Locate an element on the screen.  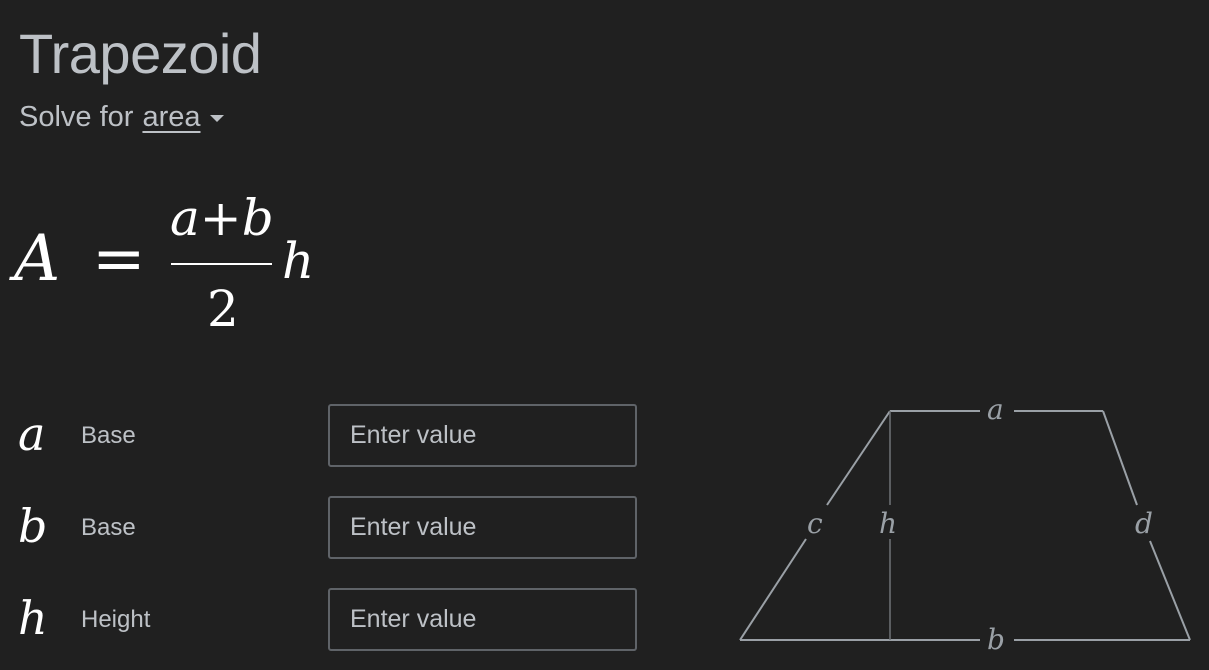
left-leg-lower is located at coordinates (773, 589).